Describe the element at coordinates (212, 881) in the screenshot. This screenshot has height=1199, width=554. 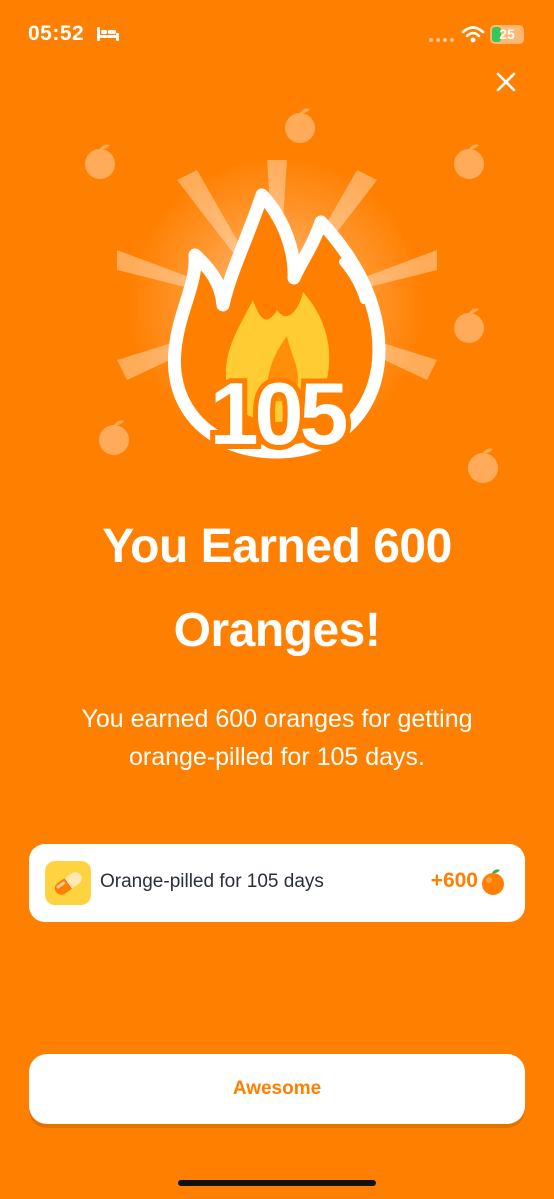
I see `reward-label: Orange-pilled for 105 days` at that location.